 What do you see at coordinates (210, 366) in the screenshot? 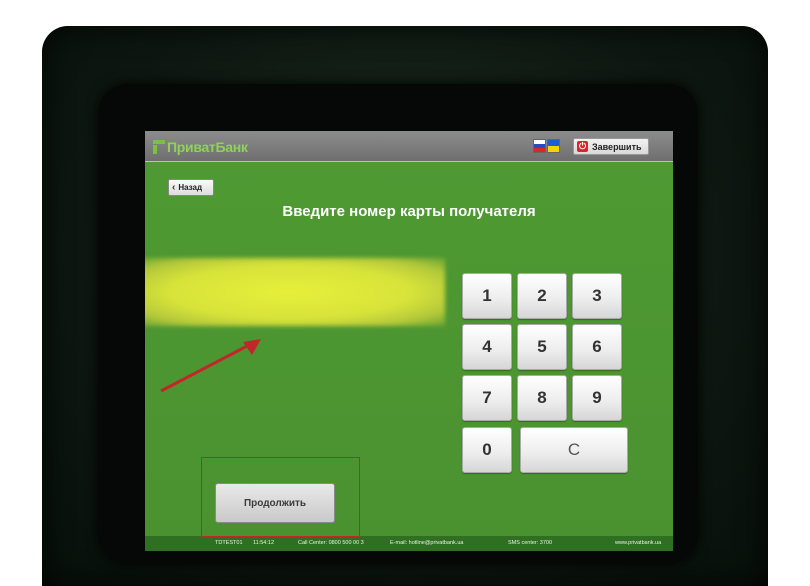
I see `annotation-arrow-icon` at bounding box center [210, 366].